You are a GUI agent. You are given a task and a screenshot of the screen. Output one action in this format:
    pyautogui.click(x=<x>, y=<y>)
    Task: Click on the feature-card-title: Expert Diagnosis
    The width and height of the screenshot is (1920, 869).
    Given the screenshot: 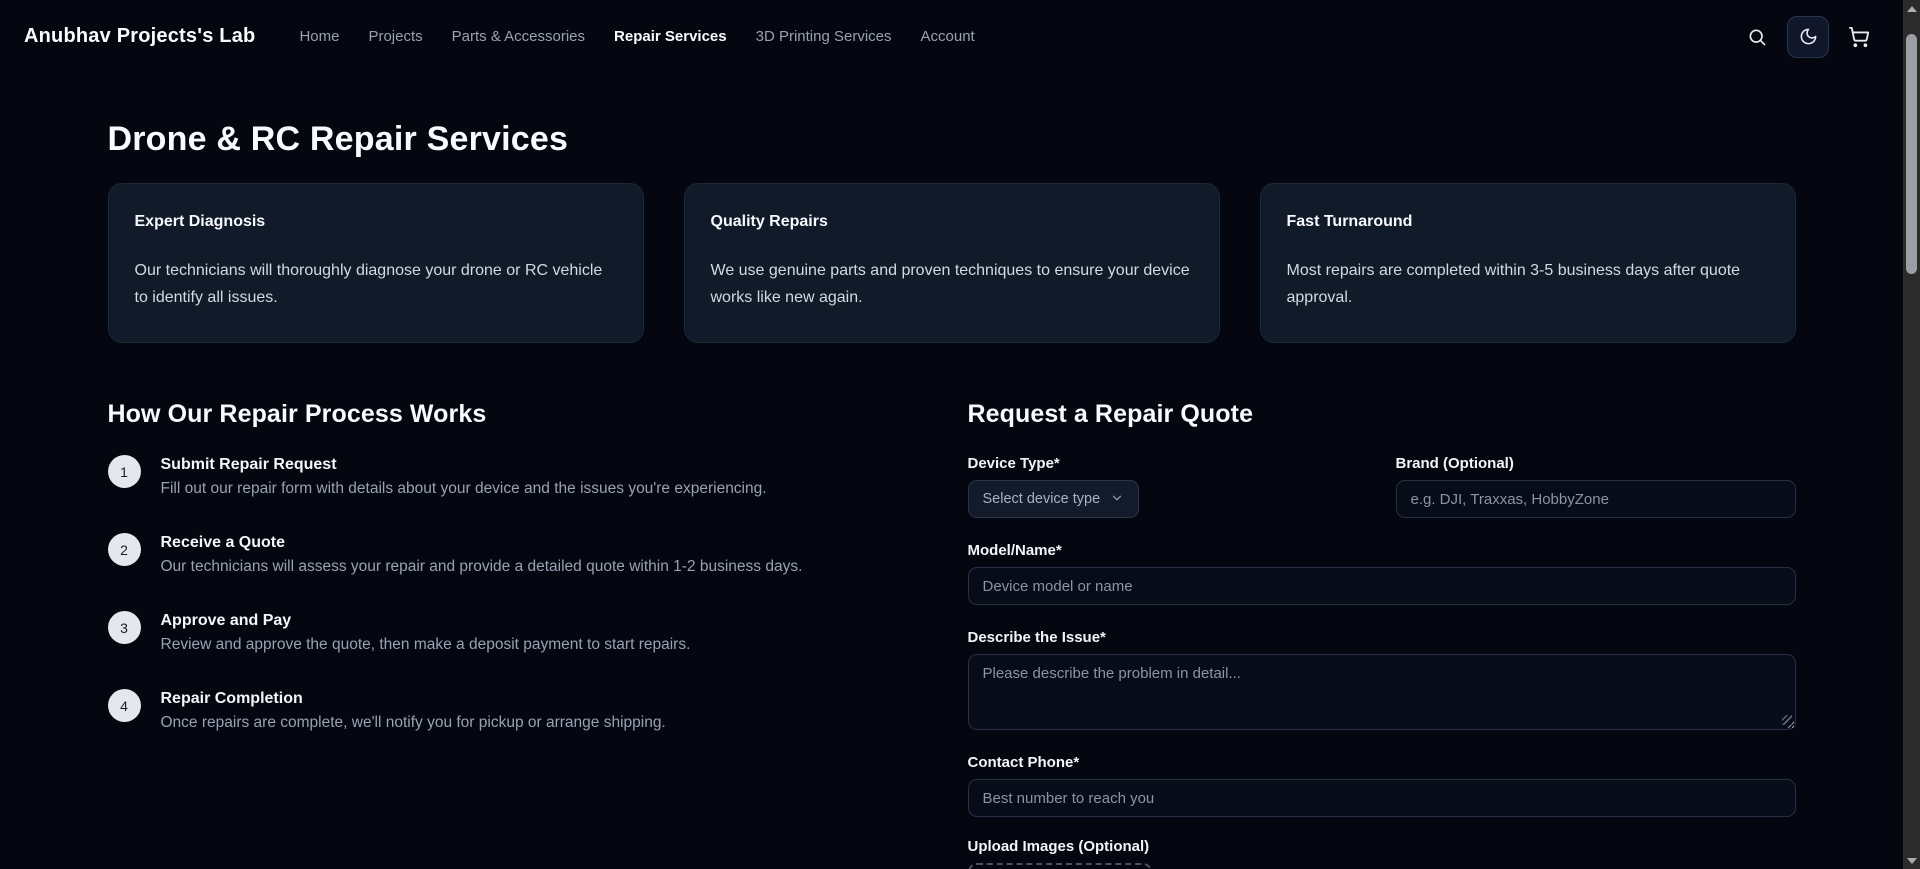 What is the action you would take?
    pyautogui.click(x=200, y=221)
    